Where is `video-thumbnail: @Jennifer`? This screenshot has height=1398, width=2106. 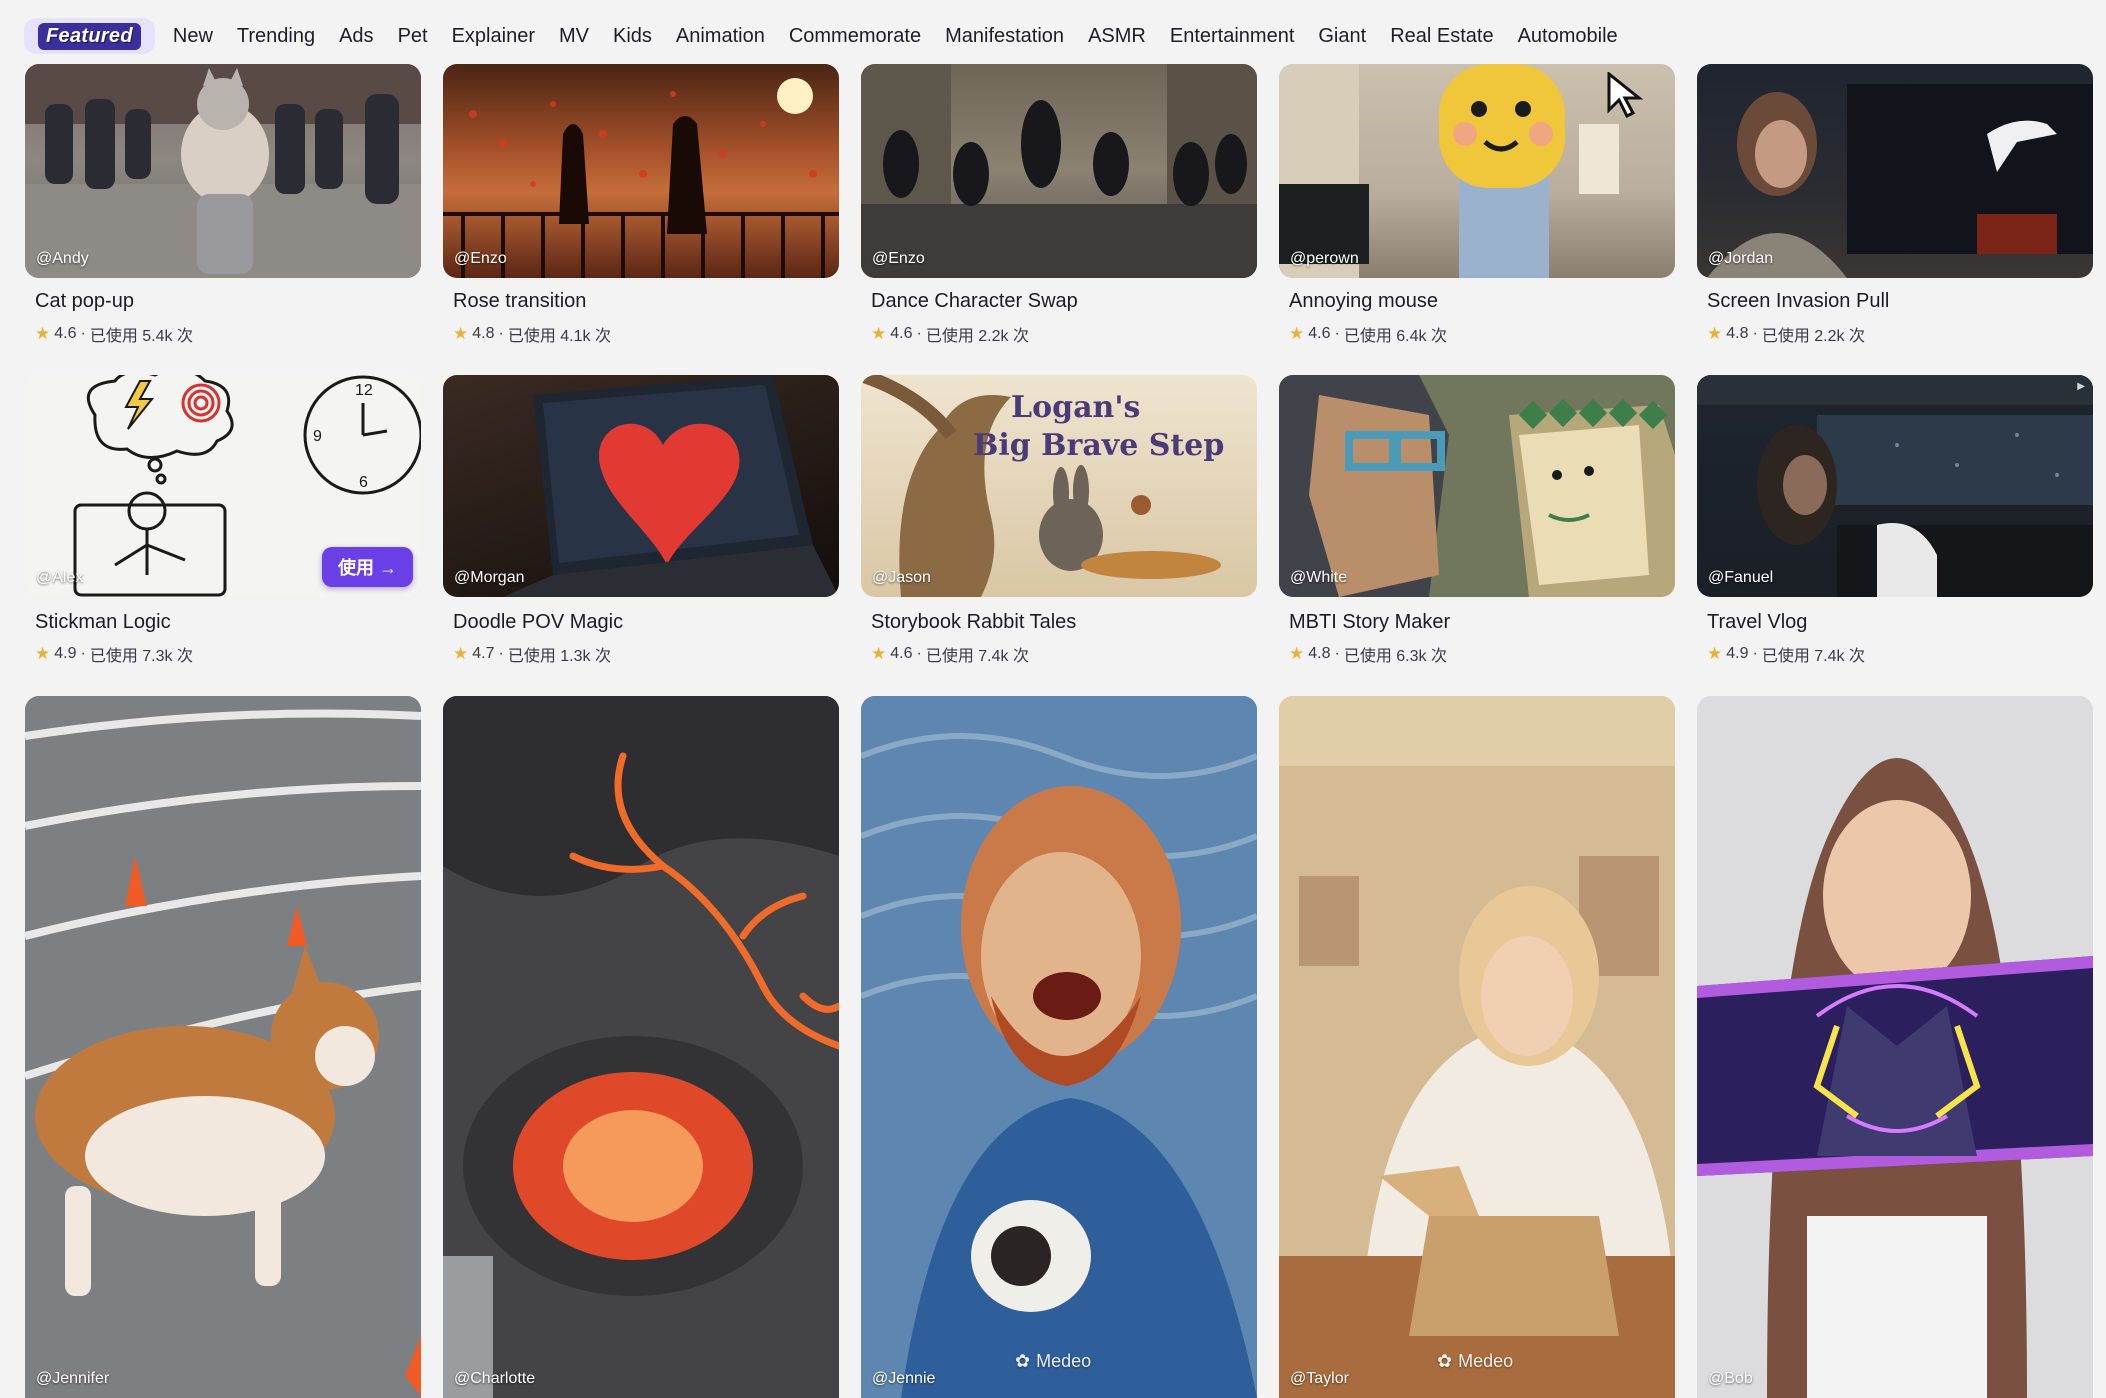
video-thumbnail: @Jennifer is located at coordinates (223, 1047).